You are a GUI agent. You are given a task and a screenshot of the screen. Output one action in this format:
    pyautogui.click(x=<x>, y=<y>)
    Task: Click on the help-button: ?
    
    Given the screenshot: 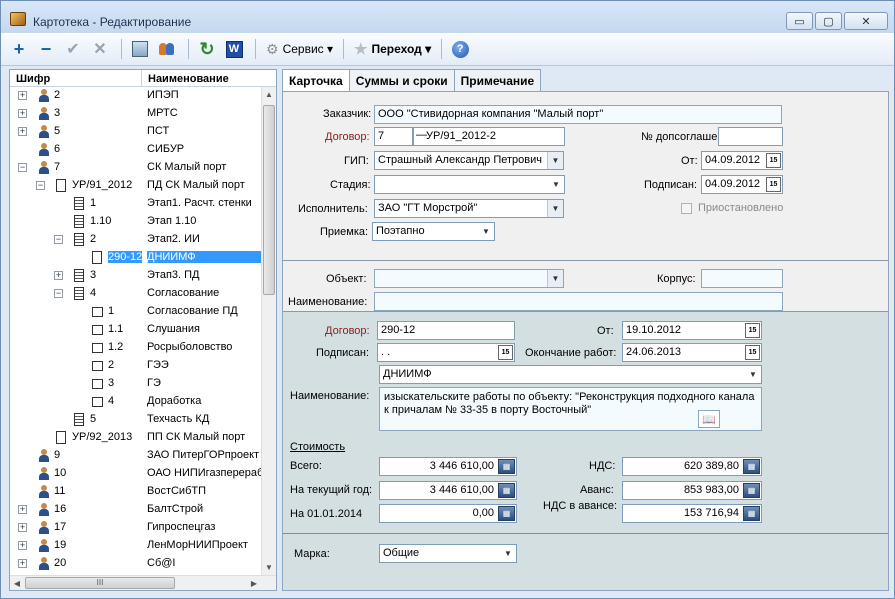 What is the action you would take?
    pyautogui.click(x=460, y=49)
    